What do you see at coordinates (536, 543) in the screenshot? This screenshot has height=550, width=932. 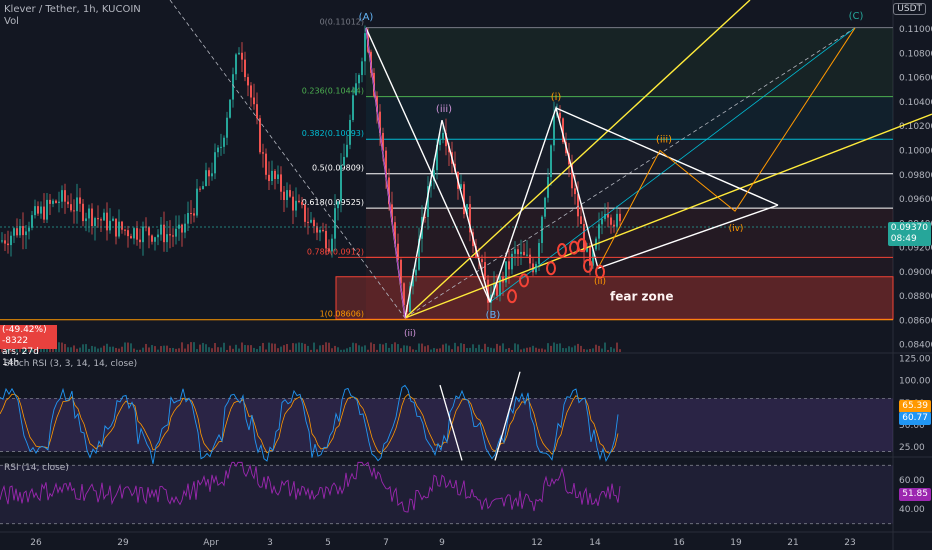 I see `time-tick-label: 12` at bounding box center [536, 543].